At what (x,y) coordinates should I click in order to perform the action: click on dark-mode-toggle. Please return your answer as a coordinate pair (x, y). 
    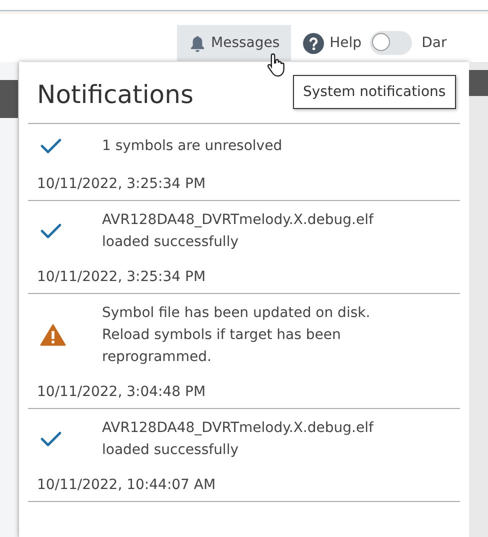
    Looking at the image, I should click on (391, 43).